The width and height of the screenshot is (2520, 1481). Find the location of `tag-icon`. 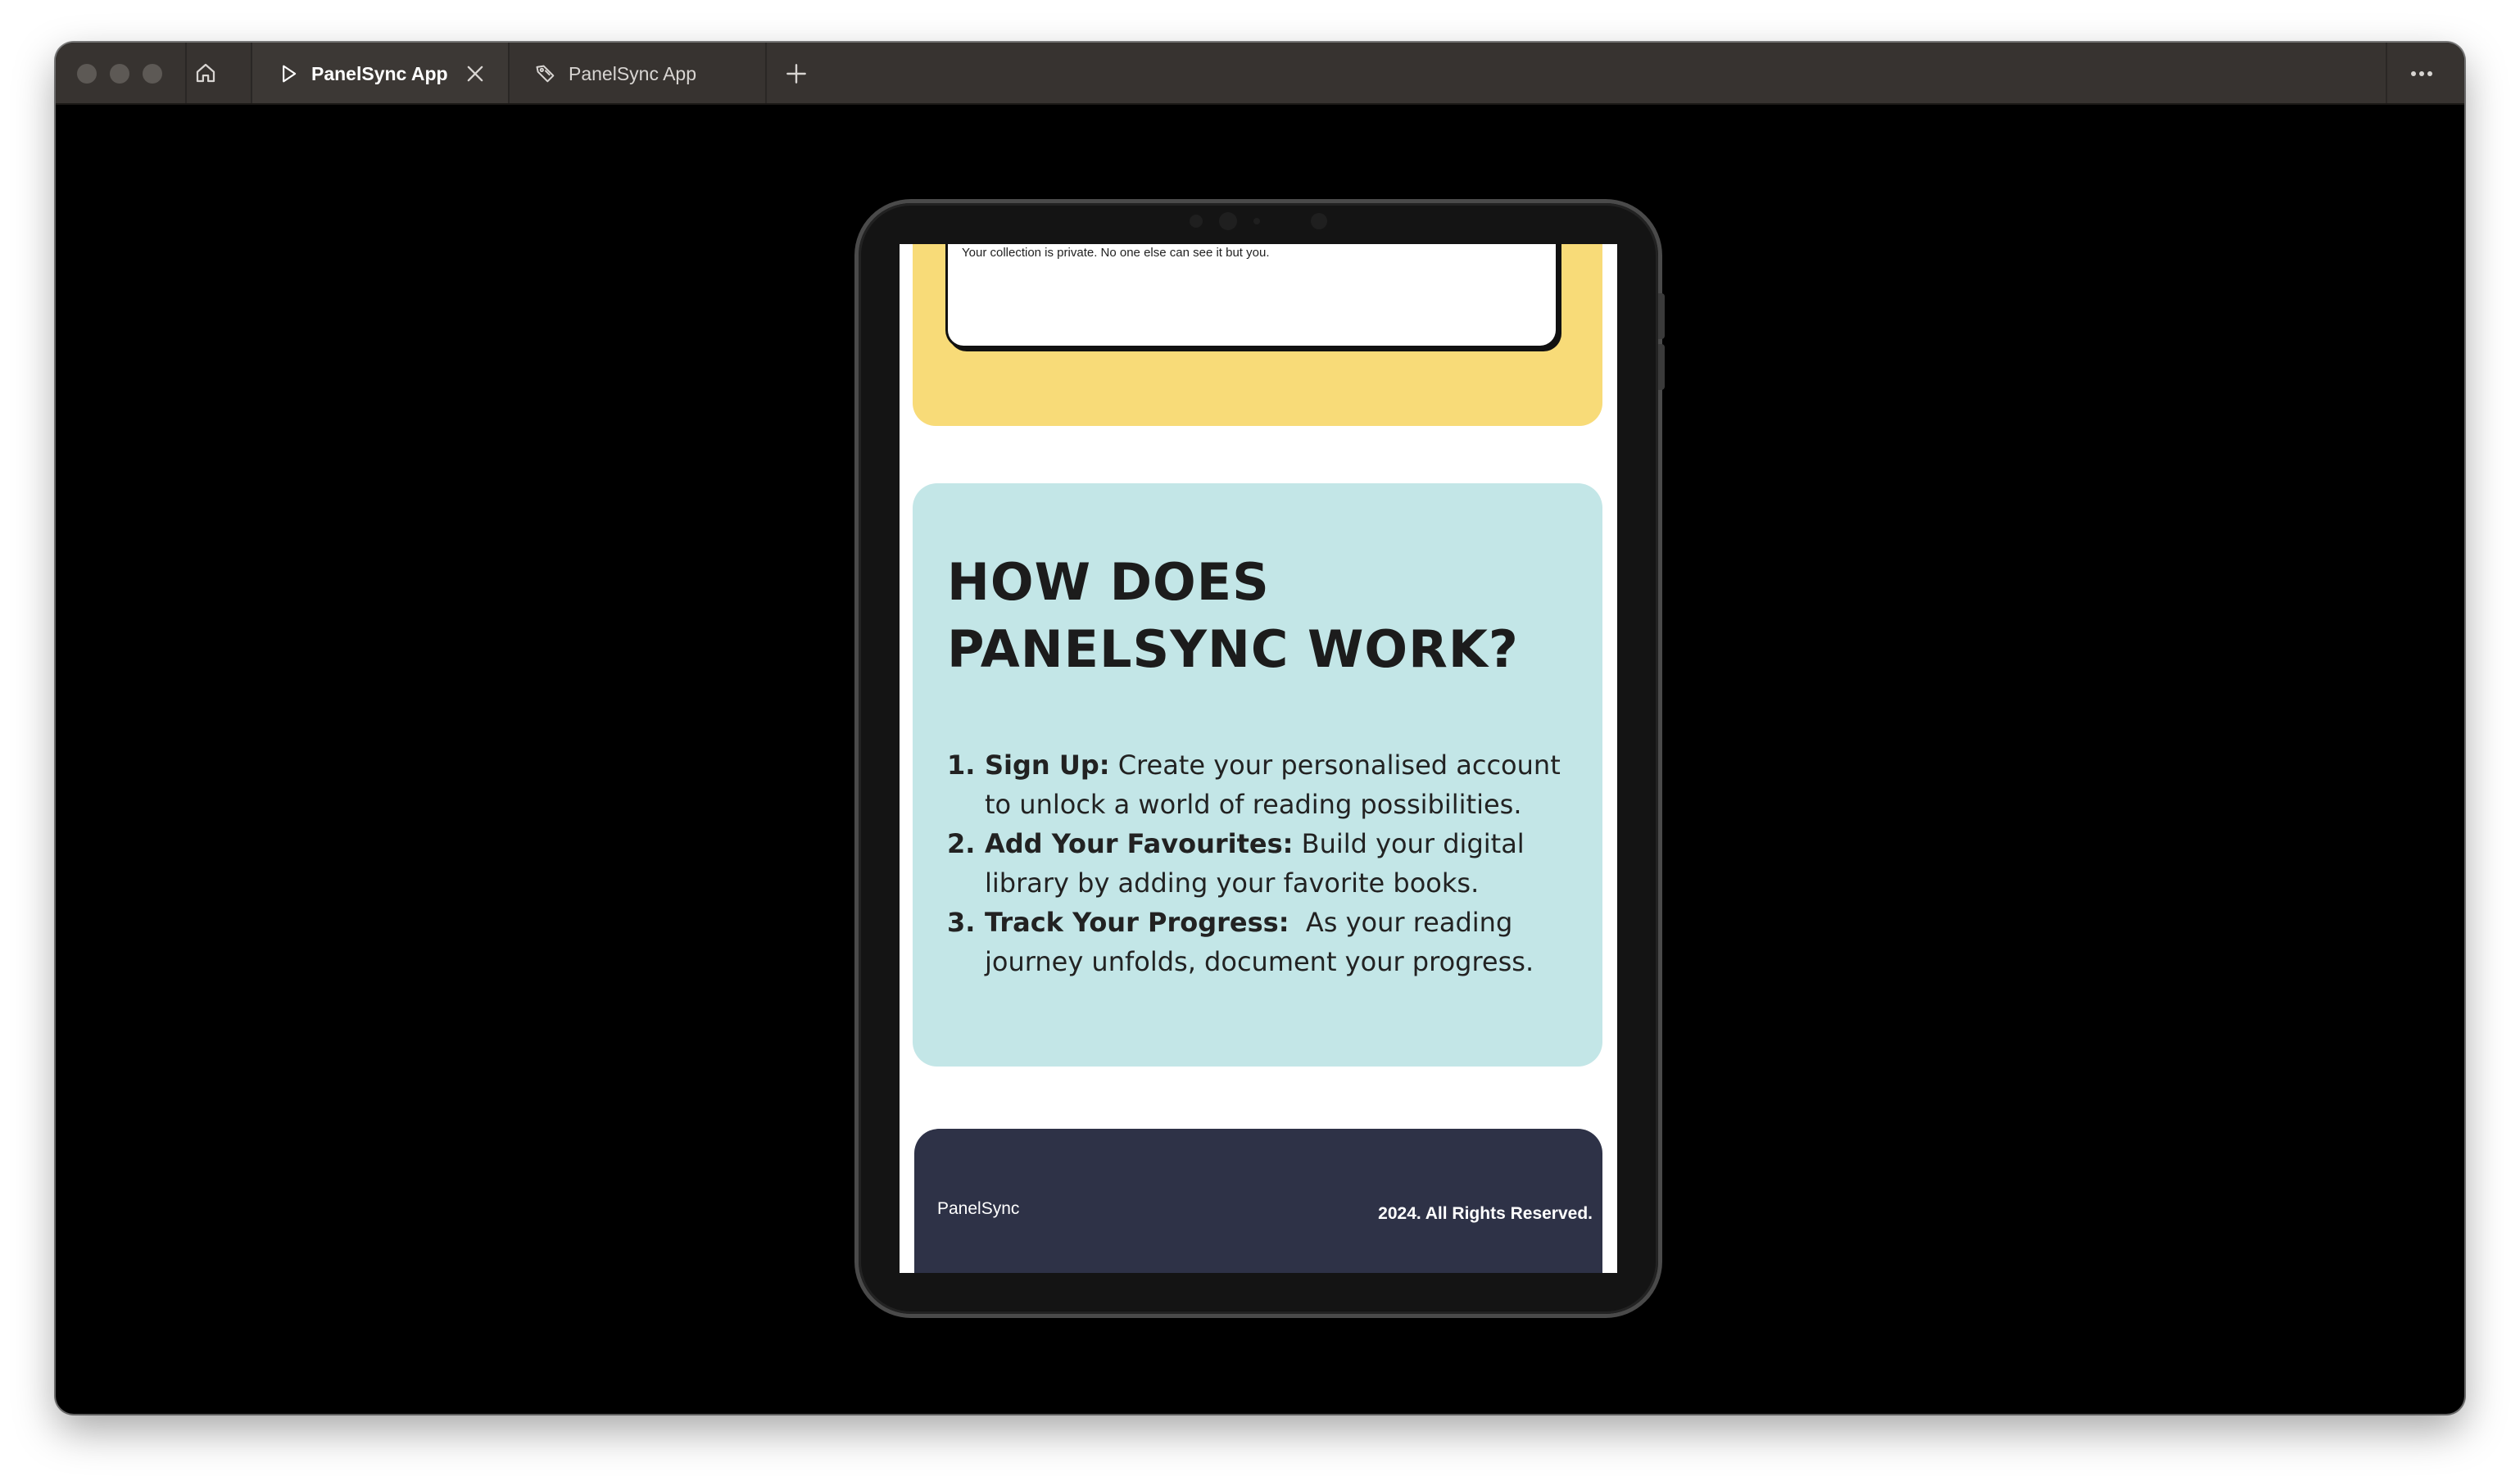

tag-icon is located at coordinates (545, 73).